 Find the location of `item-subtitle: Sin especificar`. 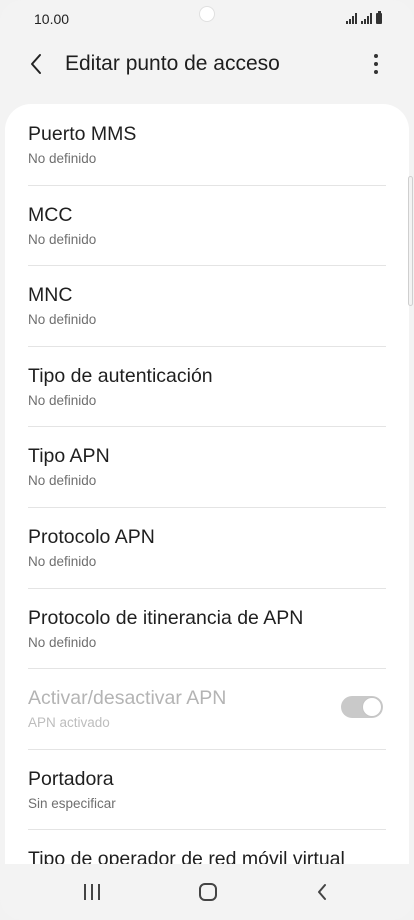

item-subtitle: Sin especificar is located at coordinates (72, 803).